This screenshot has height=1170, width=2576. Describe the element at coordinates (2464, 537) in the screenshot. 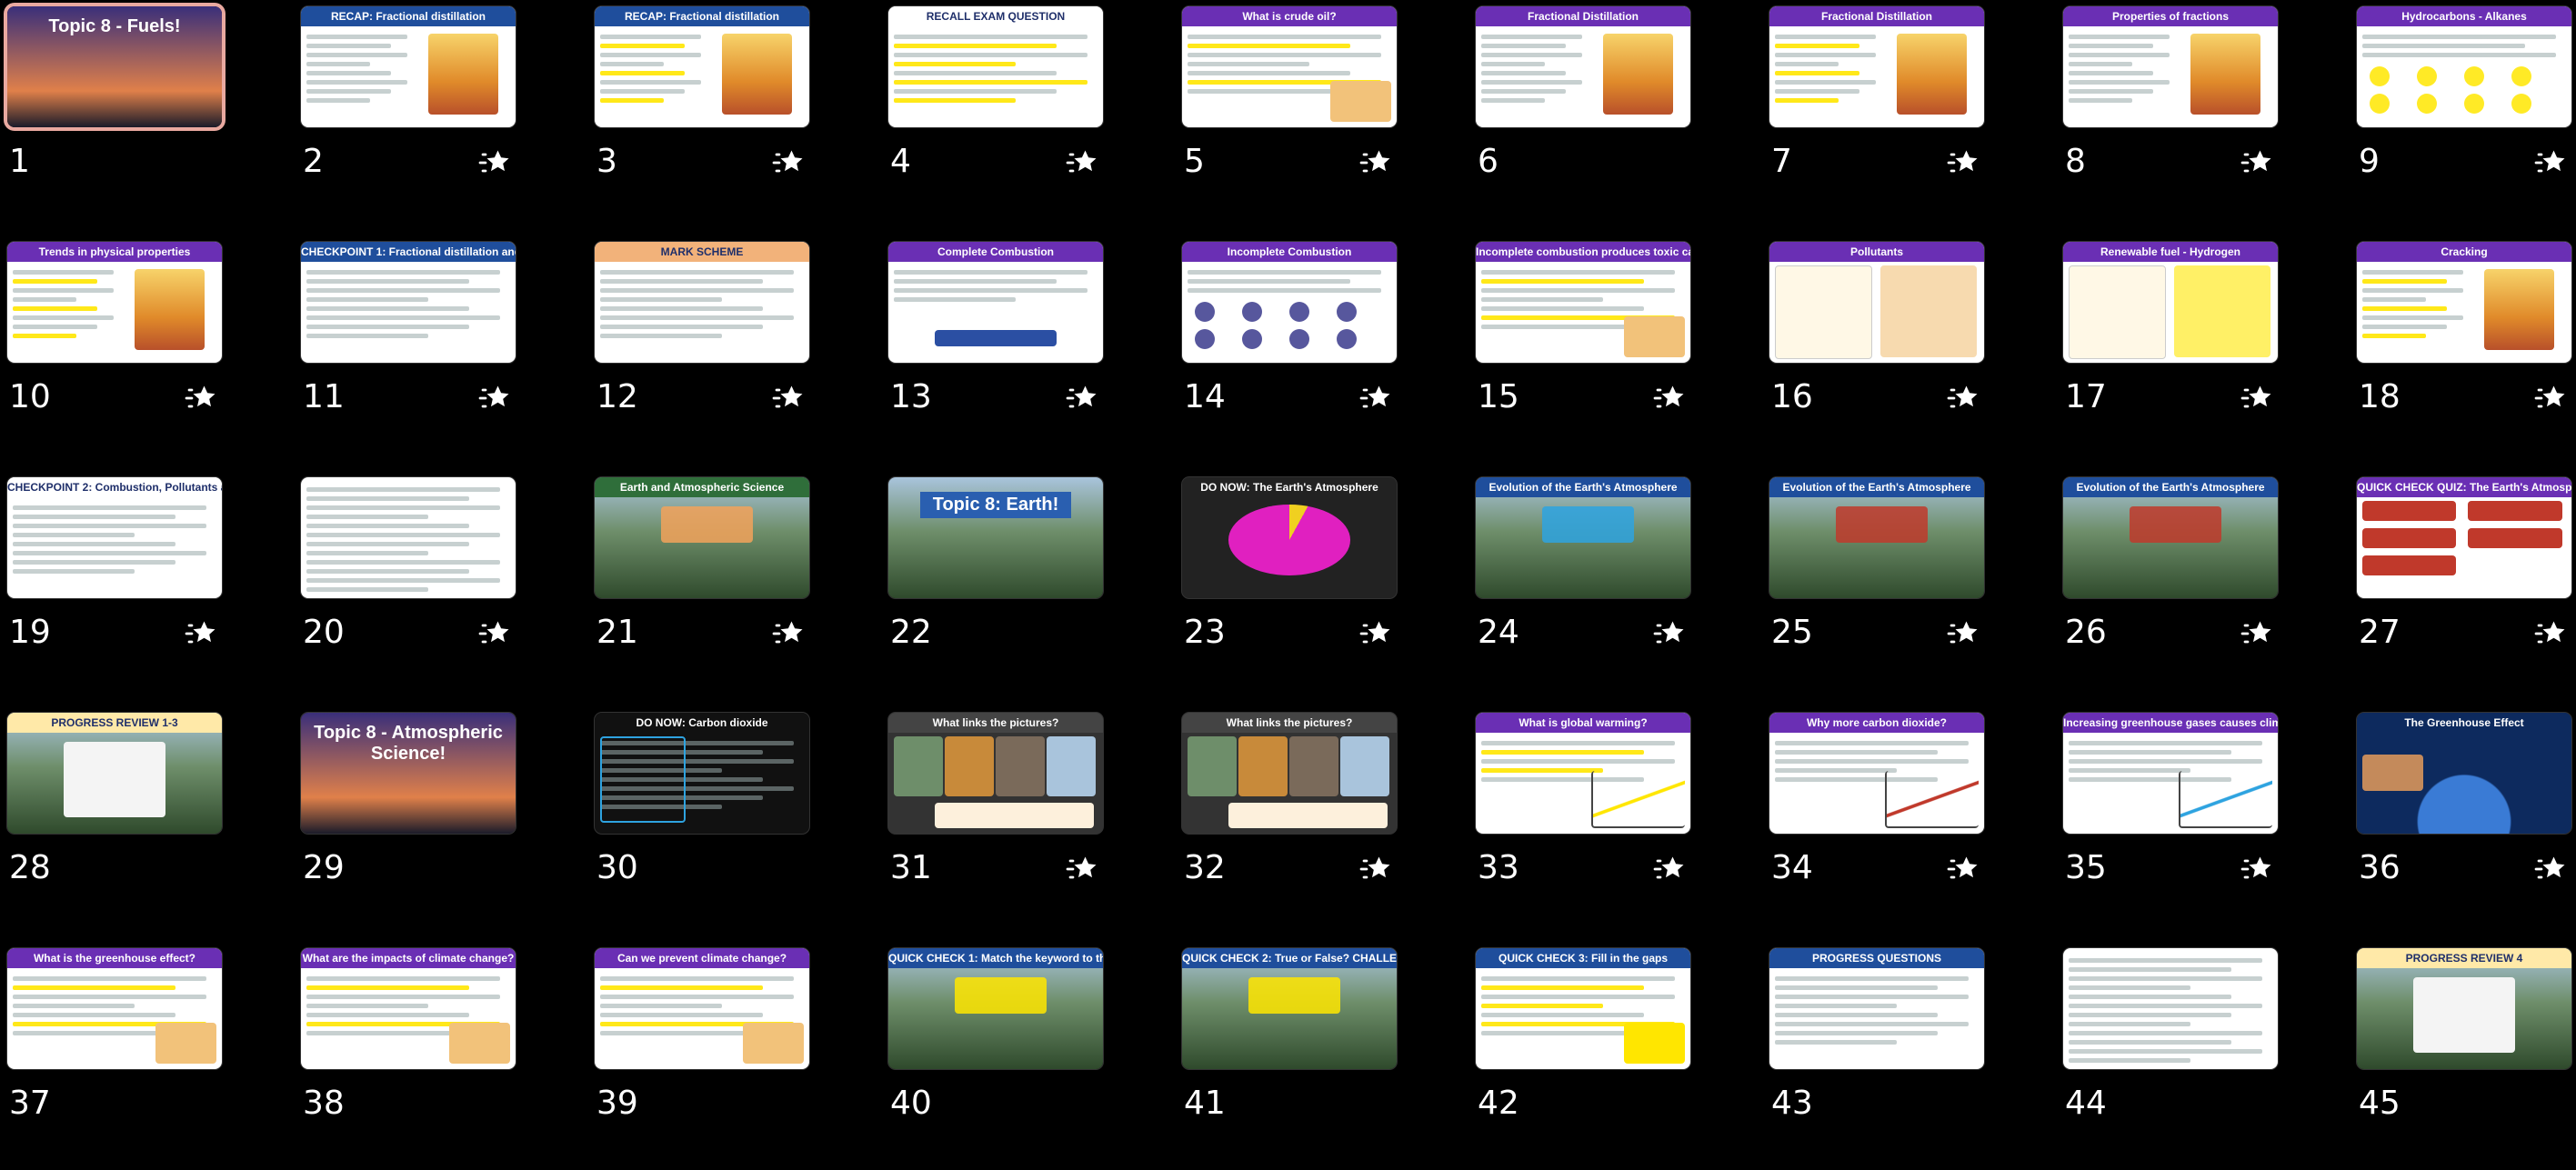

I see `slide-thumbnail: QUICK CHECK QUIZ: The Earth's Atmosphere` at that location.